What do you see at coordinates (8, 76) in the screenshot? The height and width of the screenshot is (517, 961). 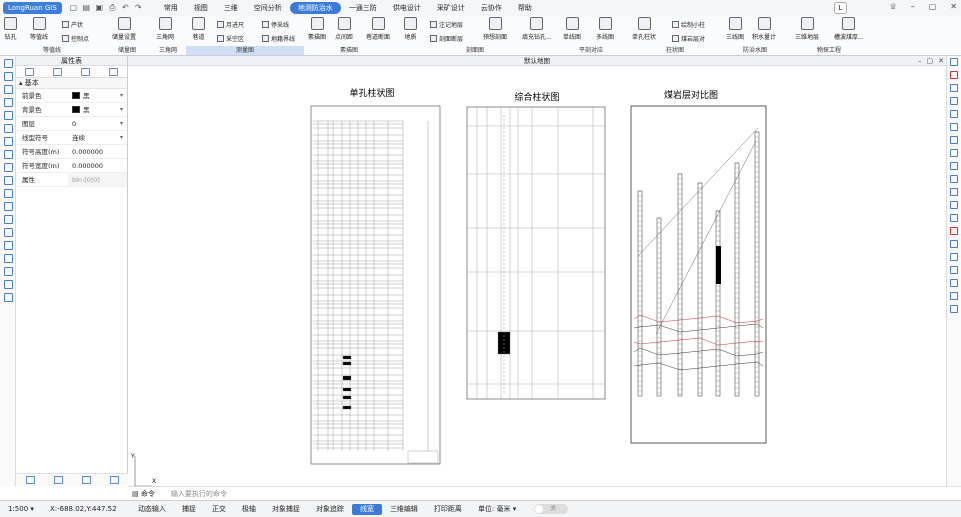 I see `polyline-tool-icon` at bounding box center [8, 76].